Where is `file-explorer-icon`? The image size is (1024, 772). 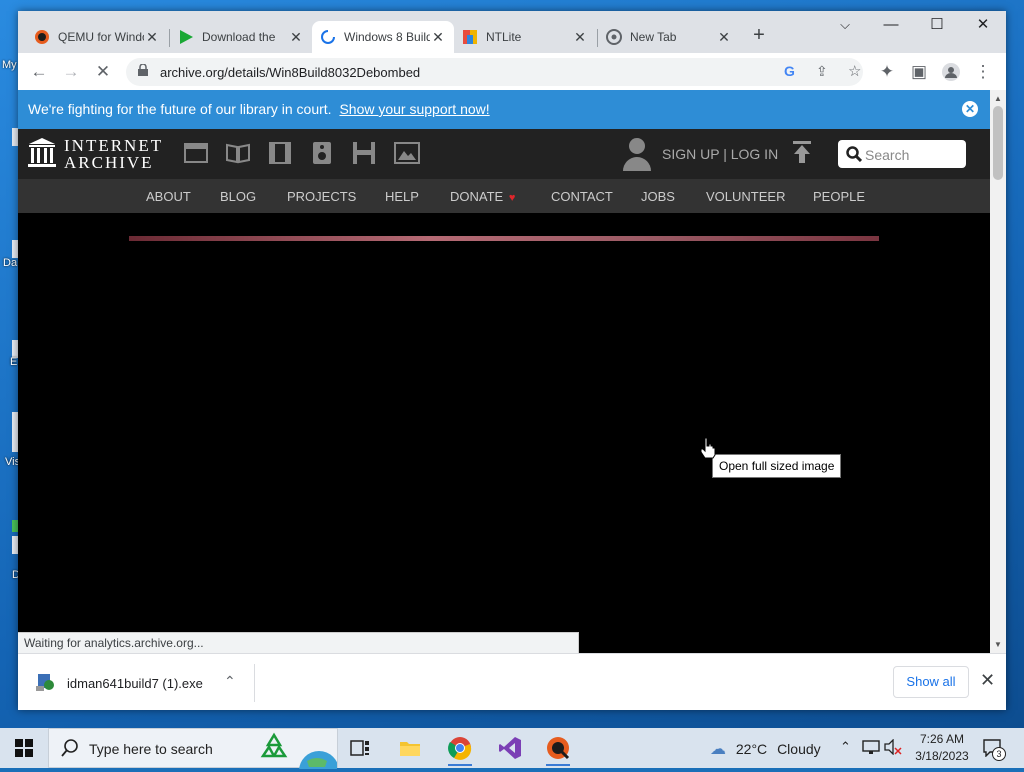 file-explorer-icon is located at coordinates (410, 748).